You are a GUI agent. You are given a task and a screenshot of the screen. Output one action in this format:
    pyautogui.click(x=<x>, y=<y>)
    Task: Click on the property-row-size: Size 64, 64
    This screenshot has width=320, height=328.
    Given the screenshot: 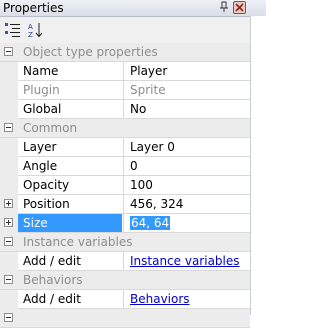 What is the action you would take?
    pyautogui.click(x=125, y=223)
    